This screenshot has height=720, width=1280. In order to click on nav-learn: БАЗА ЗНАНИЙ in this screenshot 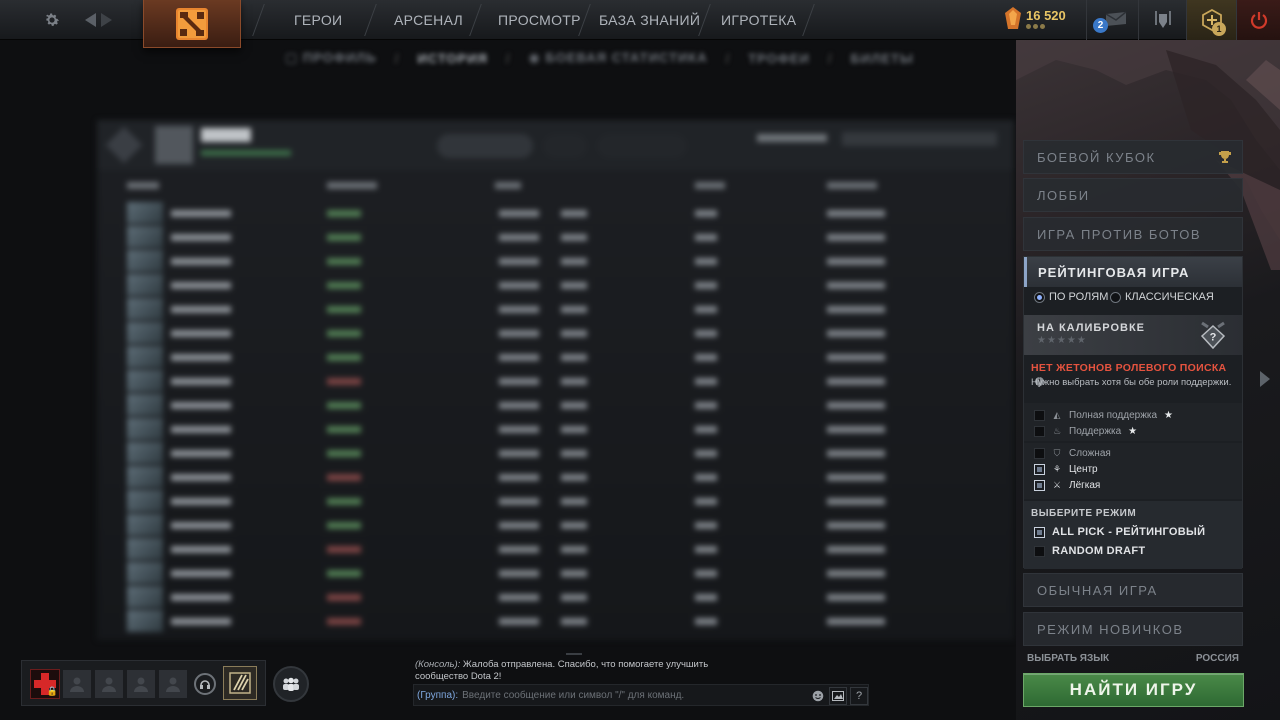, I will do `click(649, 20)`.